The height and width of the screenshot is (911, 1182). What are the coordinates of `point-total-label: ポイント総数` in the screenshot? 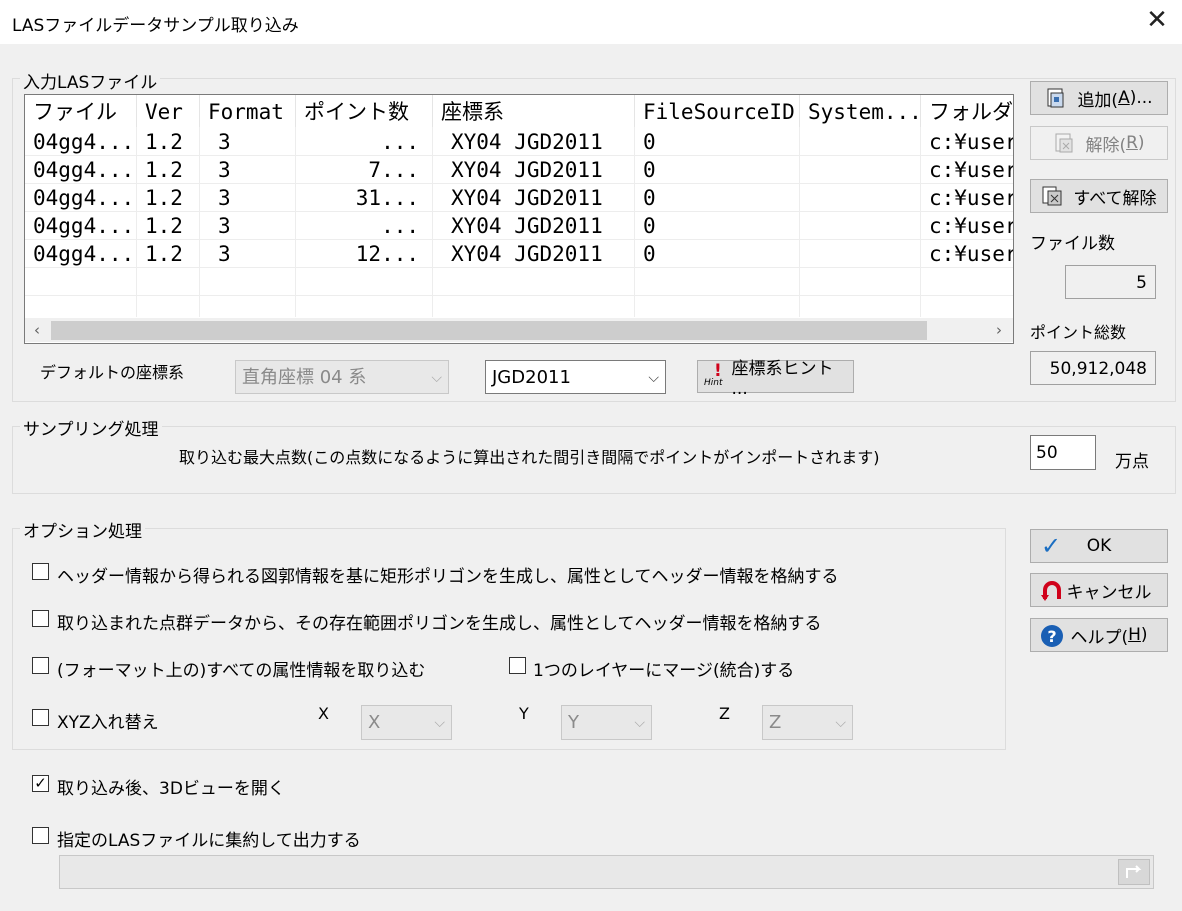 It's located at (1078, 332).